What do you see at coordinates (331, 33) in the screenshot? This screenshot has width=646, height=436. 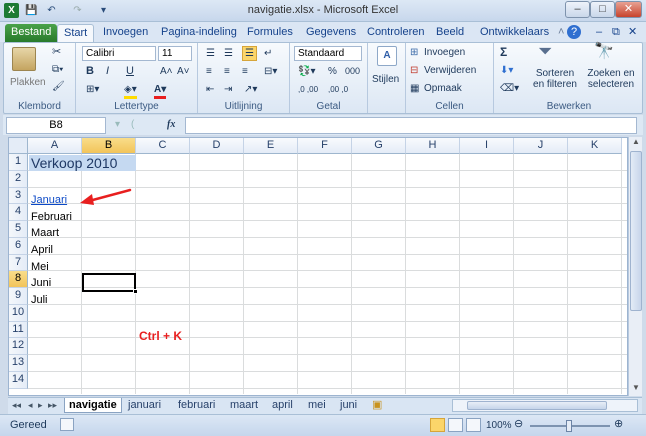 I see `tab-gegevens: Gegevens` at bounding box center [331, 33].